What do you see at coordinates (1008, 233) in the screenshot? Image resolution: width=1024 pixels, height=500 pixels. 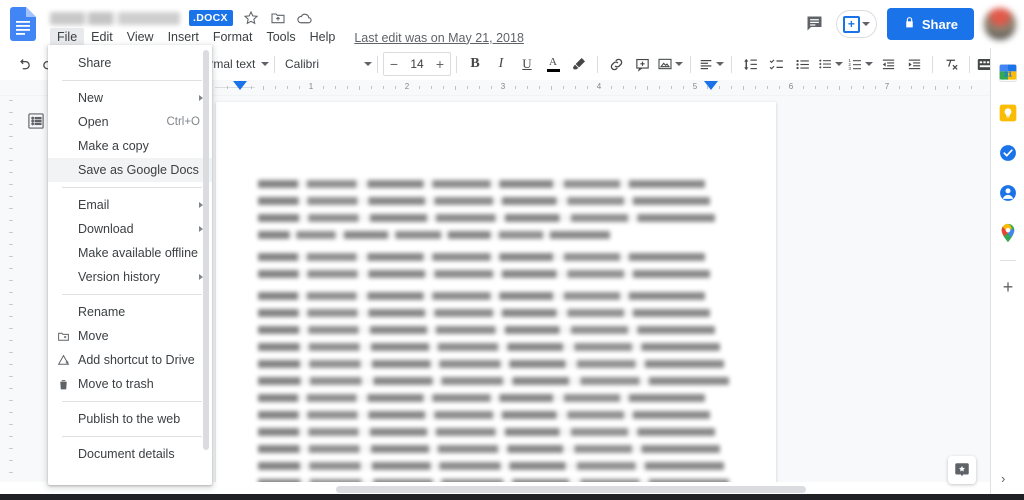 I see `google-maps-icon` at bounding box center [1008, 233].